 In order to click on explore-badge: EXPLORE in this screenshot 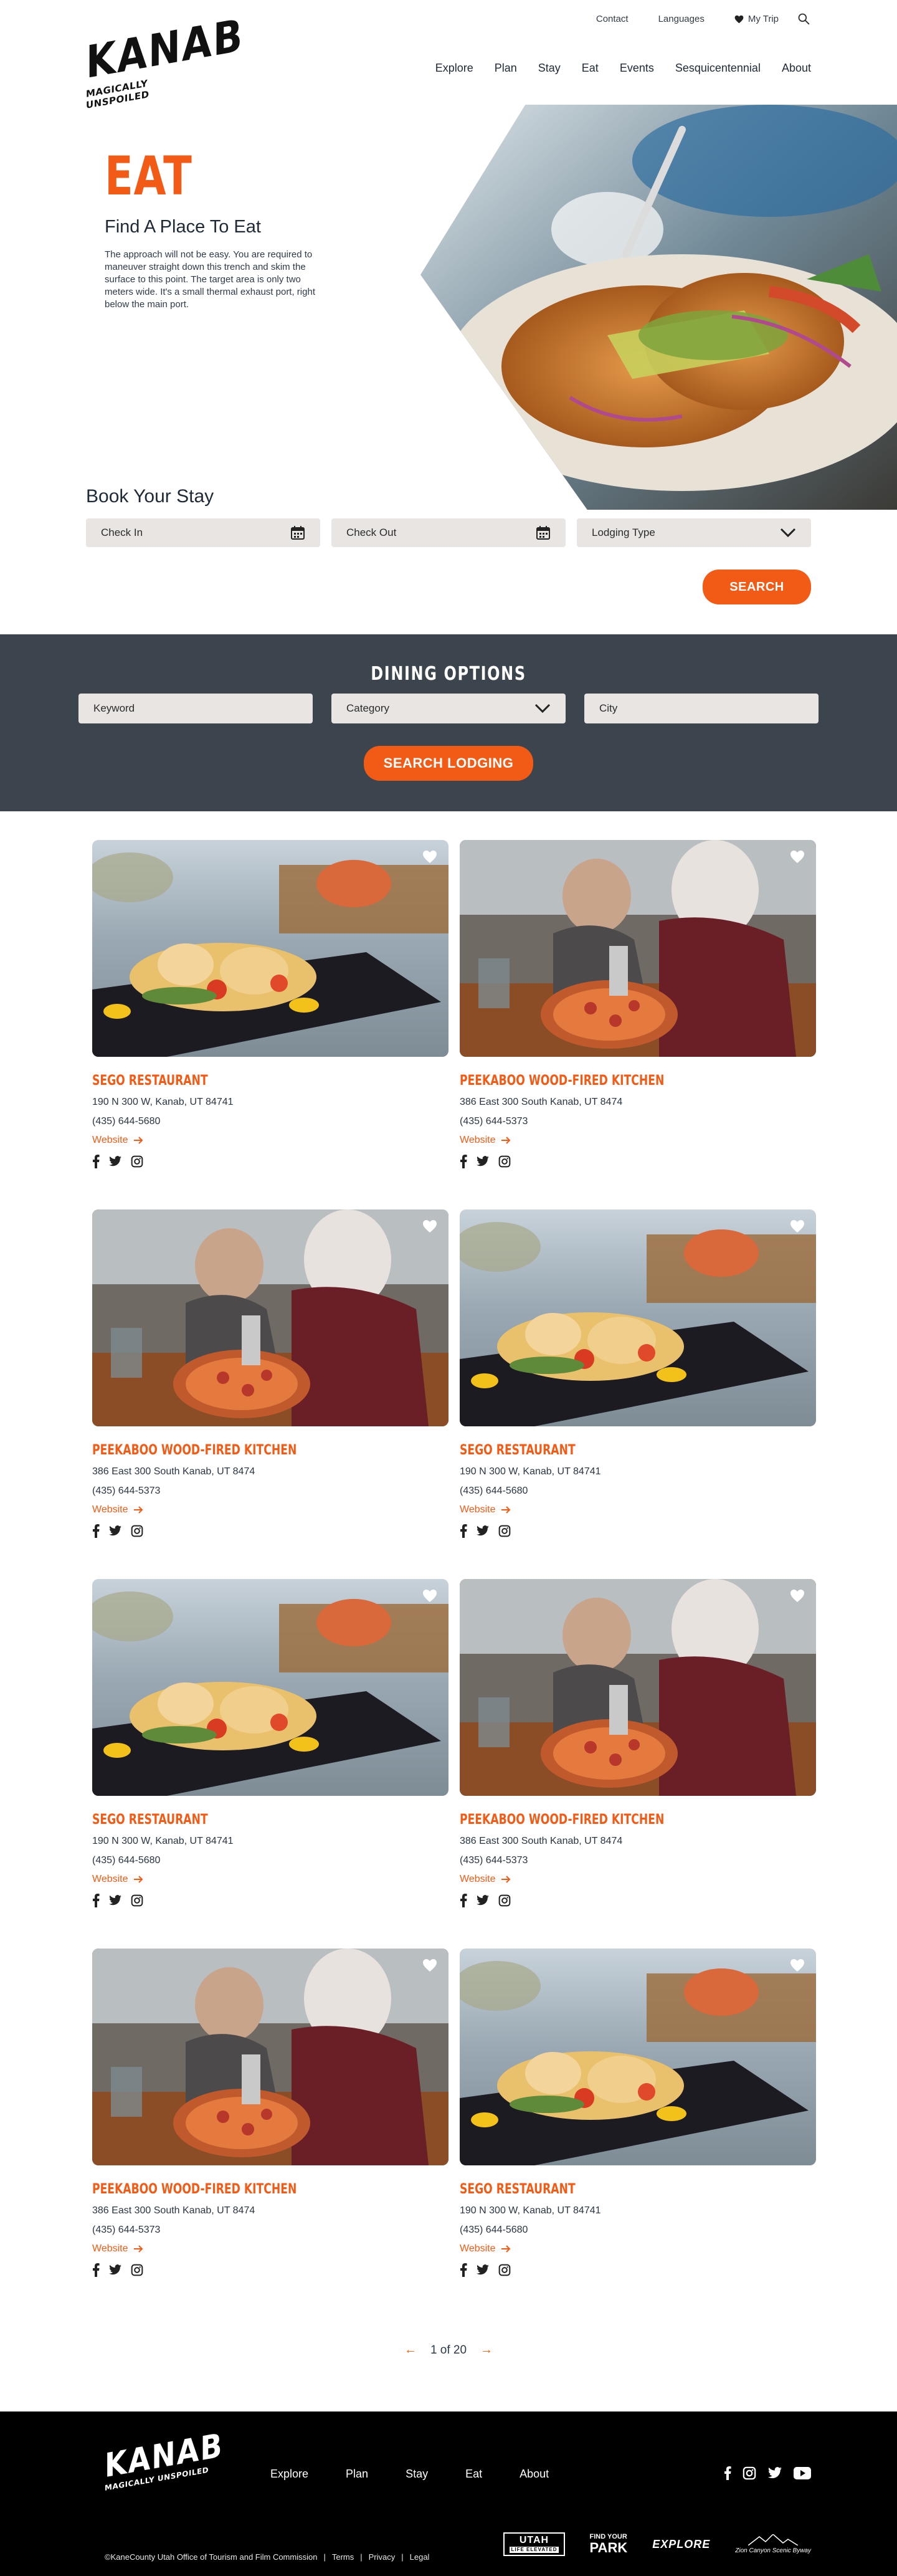, I will do `click(681, 2544)`.